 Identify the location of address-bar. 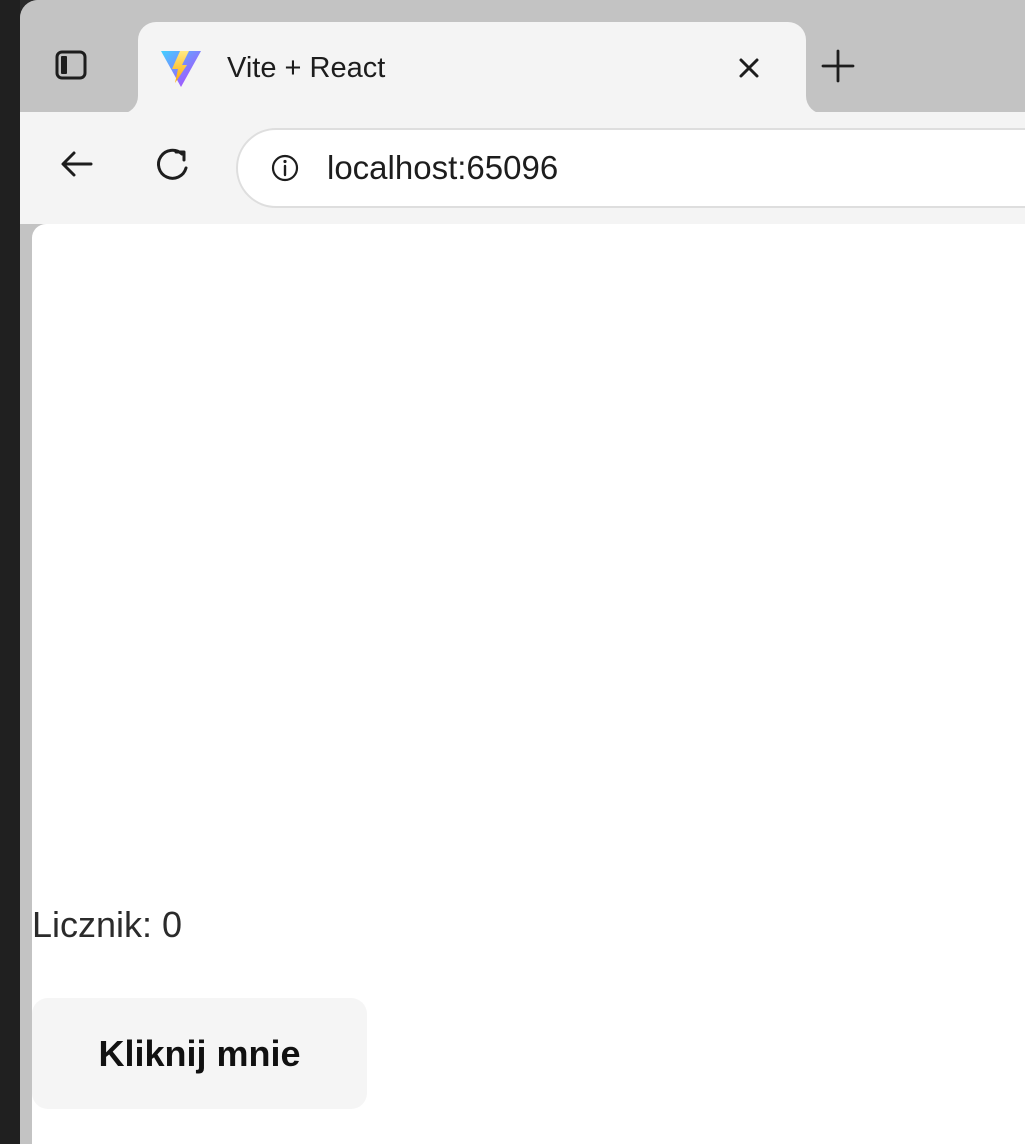
(630, 168).